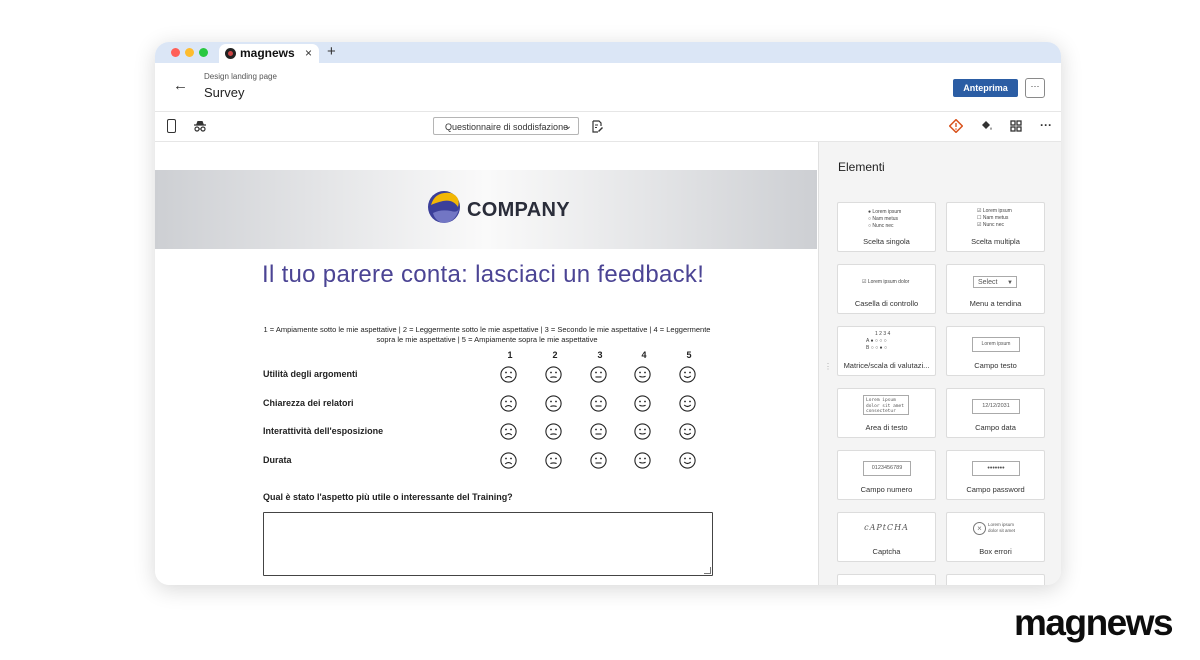 This screenshot has width=1200, height=660. What do you see at coordinates (886, 467) in the screenshot?
I see `element-thumbnail: 0123456789` at bounding box center [886, 467].